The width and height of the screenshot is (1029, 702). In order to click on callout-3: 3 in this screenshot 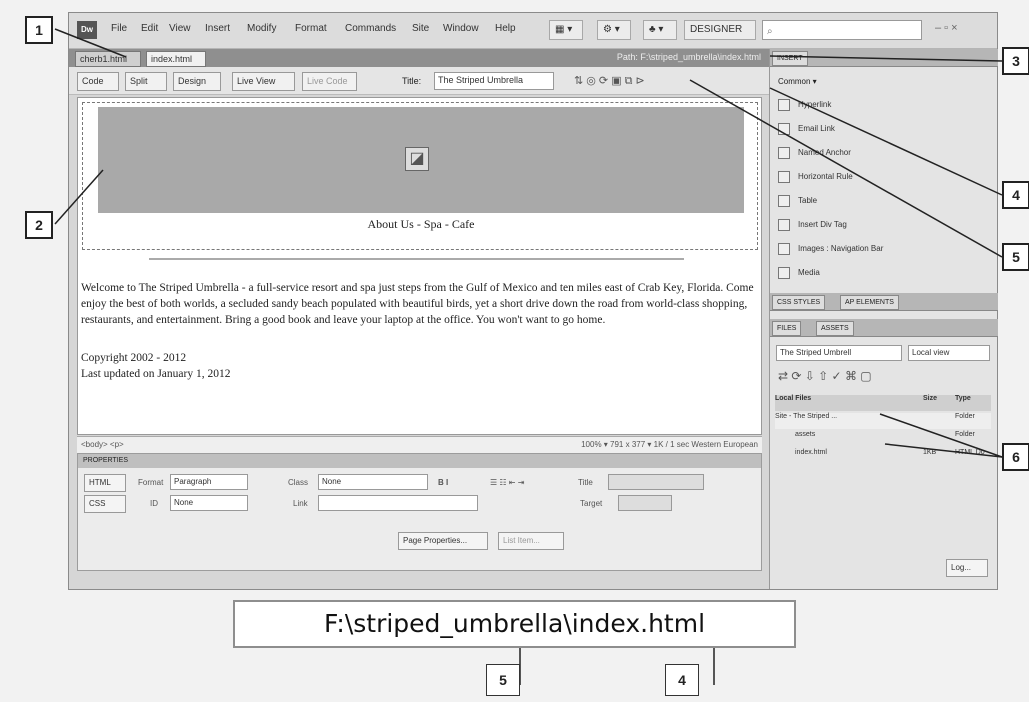, I will do `click(1015, 61)`.